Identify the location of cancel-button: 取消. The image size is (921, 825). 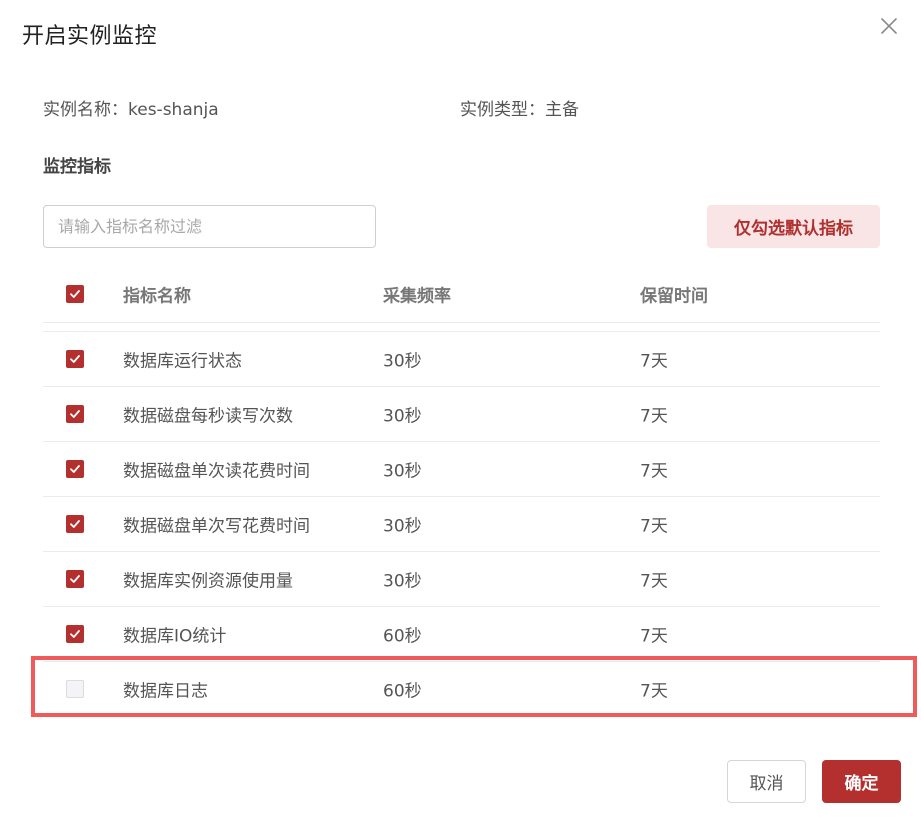
(766, 781).